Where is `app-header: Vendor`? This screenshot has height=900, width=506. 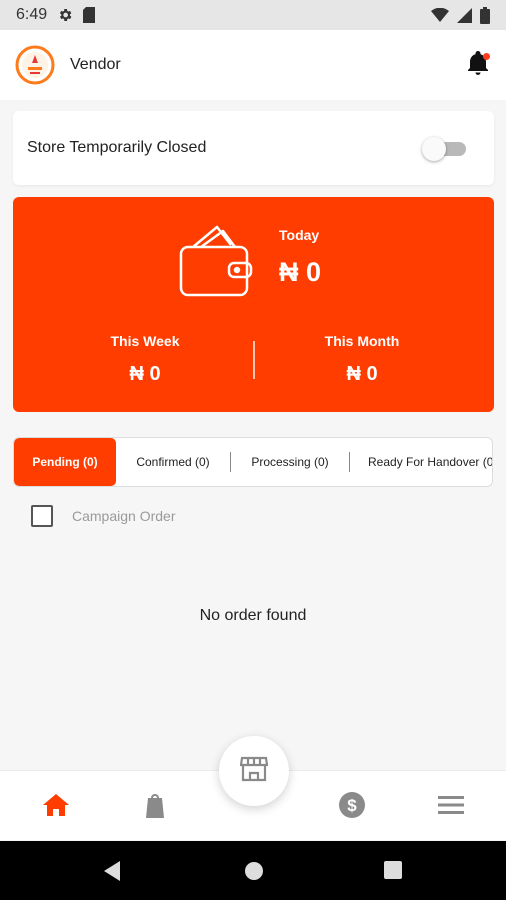
app-header: Vendor is located at coordinates (253, 65).